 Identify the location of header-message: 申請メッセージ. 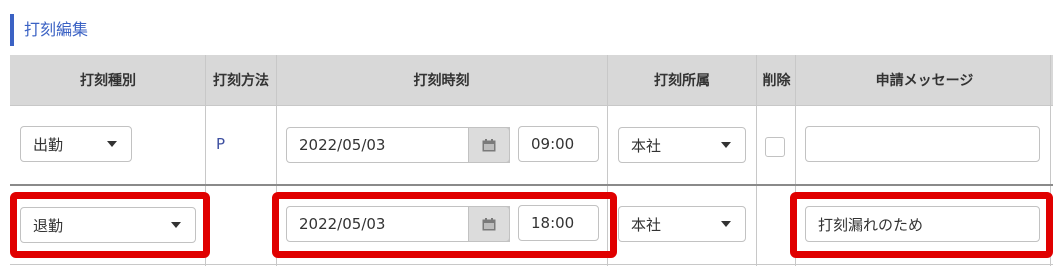
(924, 80).